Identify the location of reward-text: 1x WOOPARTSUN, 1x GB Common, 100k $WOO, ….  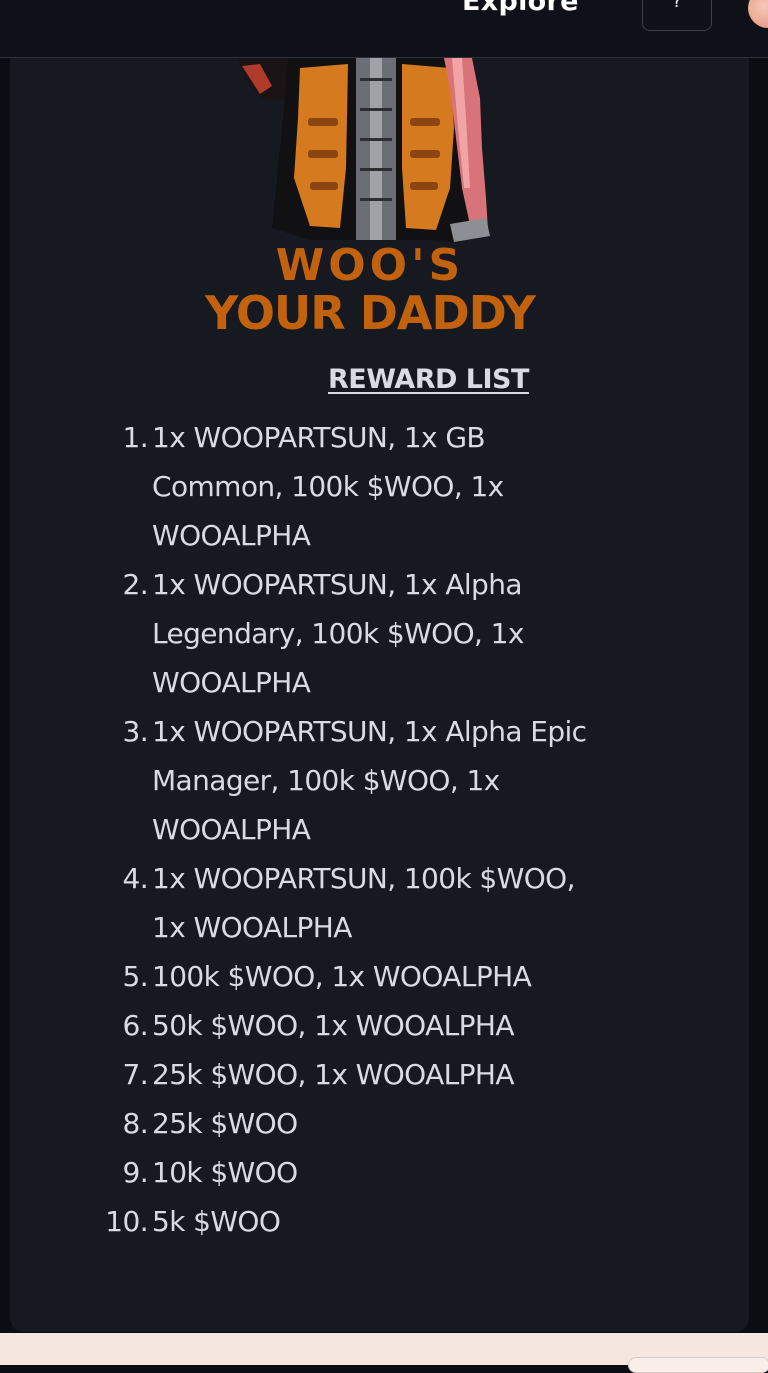
(328, 486).